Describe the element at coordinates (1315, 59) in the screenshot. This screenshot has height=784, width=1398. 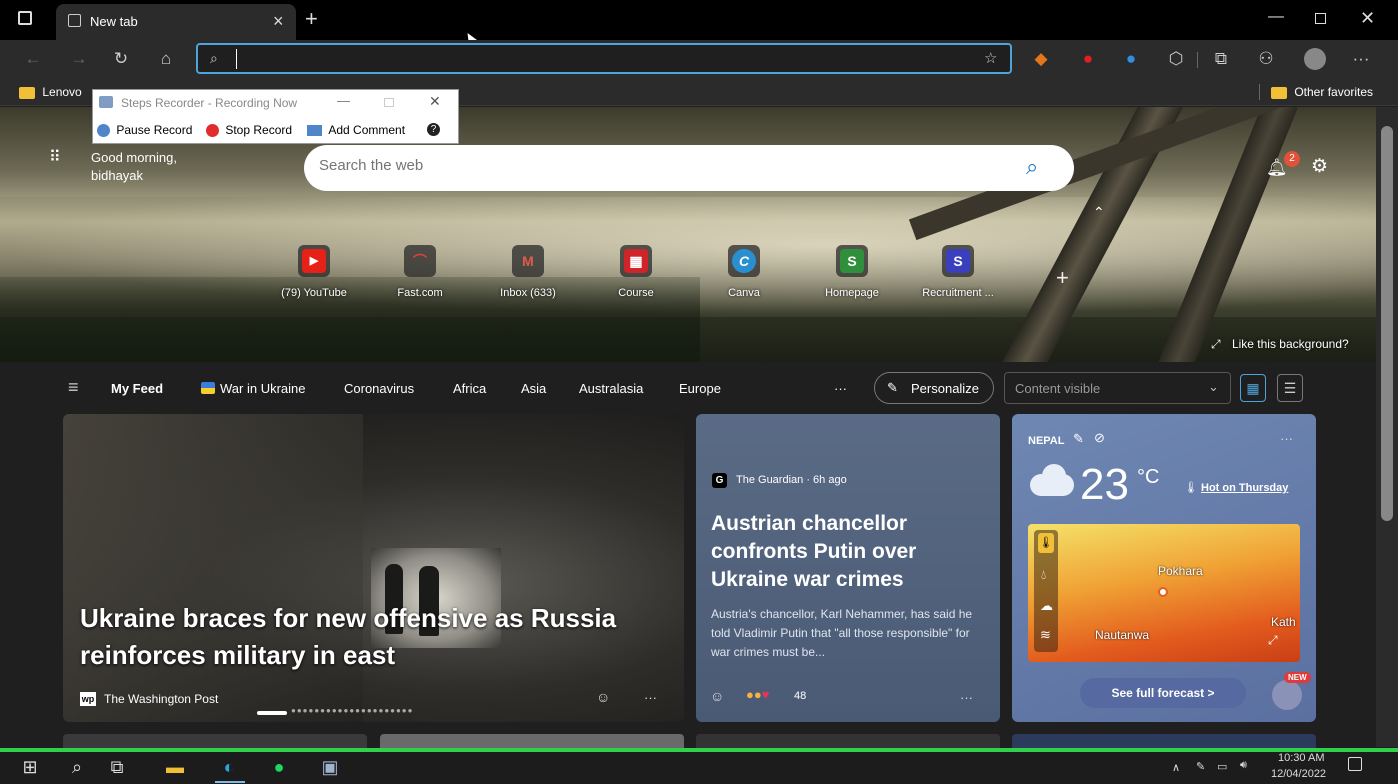
I see `avatar` at that location.